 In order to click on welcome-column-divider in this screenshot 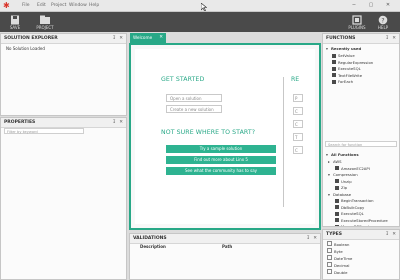, I will do `click(283, 142)`.